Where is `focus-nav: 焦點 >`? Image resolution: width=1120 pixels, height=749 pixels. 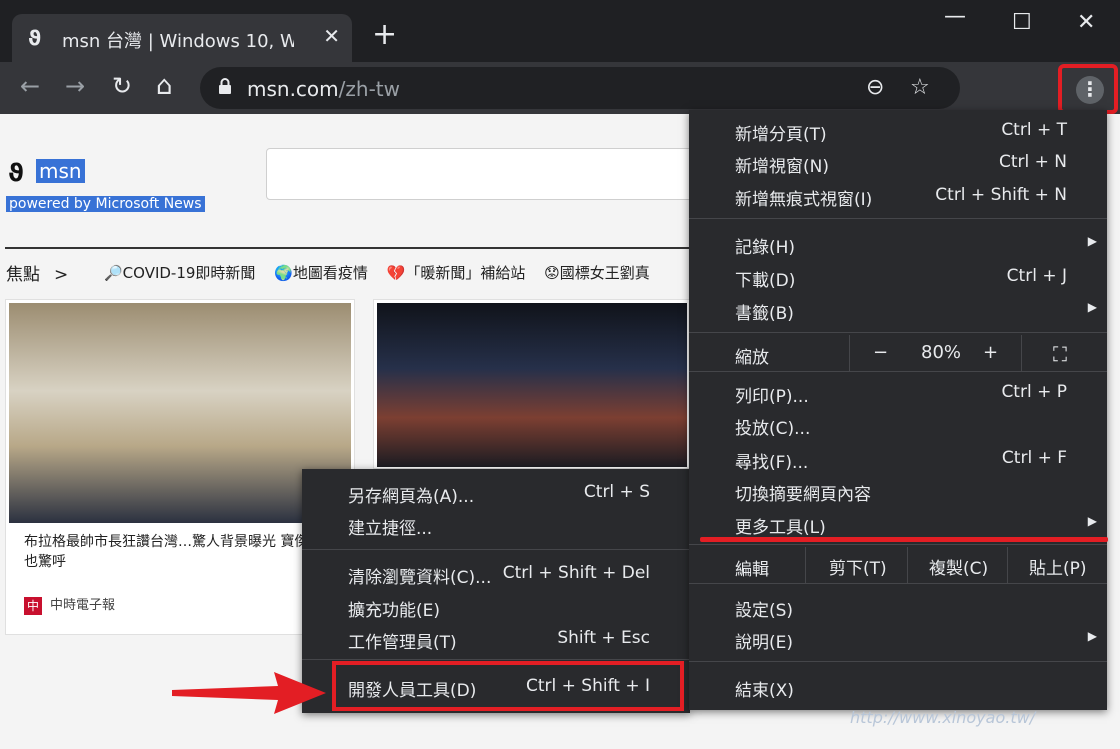 focus-nav: 焦點 > is located at coordinates (37, 272).